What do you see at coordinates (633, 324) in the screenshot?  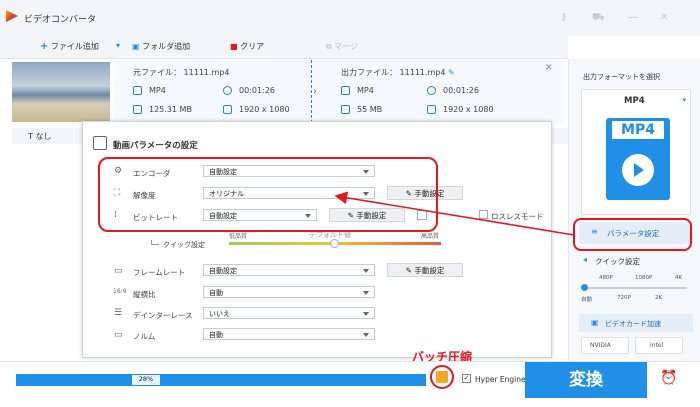 I see `gpu-acceleration-label: ビデオカード加速` at bounding box center [633, 324].